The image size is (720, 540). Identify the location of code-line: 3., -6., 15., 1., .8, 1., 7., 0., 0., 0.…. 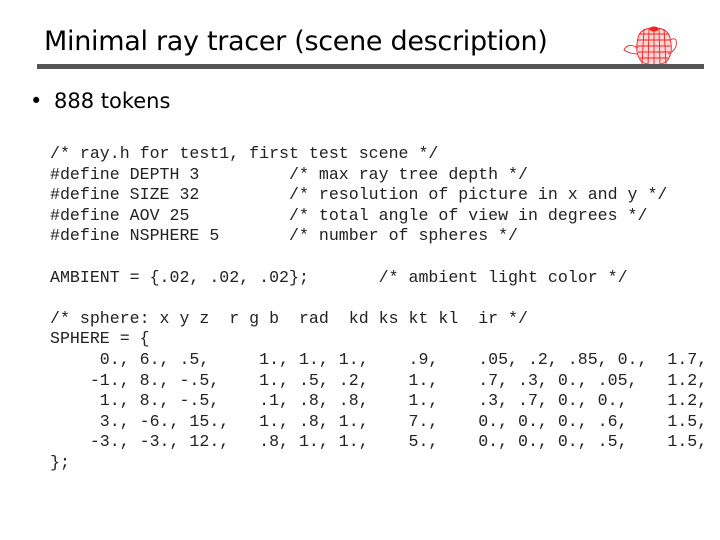
(379, 421).